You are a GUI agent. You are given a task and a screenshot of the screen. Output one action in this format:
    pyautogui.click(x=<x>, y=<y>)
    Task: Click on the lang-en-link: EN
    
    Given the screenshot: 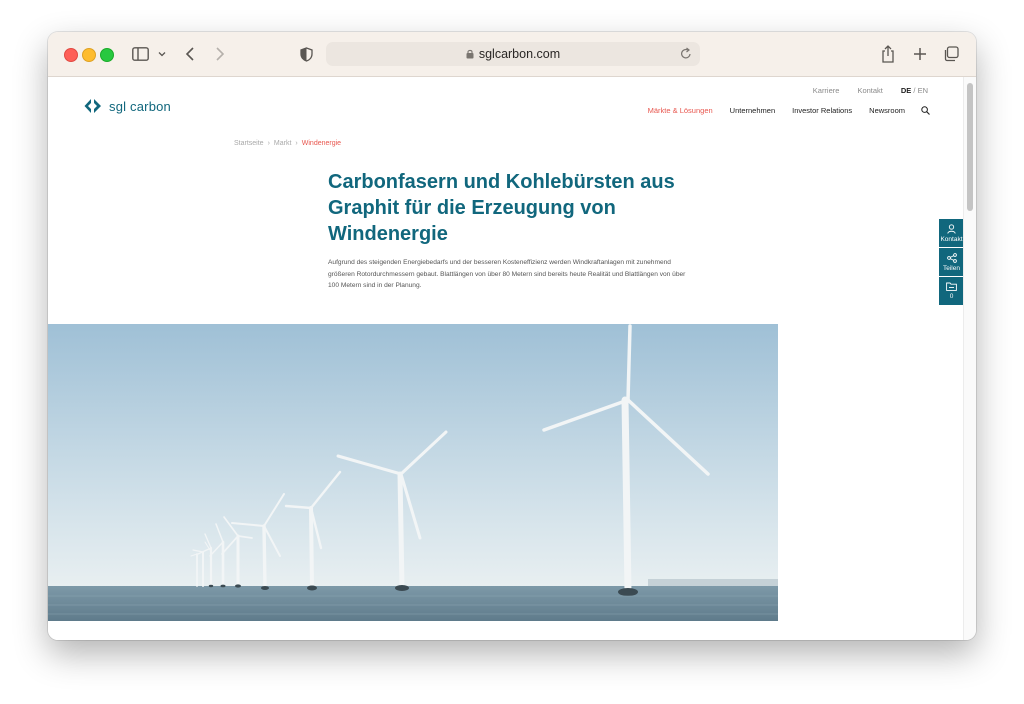 What is the action you would take?
    pyautogui.click(x=923, y=90)
    